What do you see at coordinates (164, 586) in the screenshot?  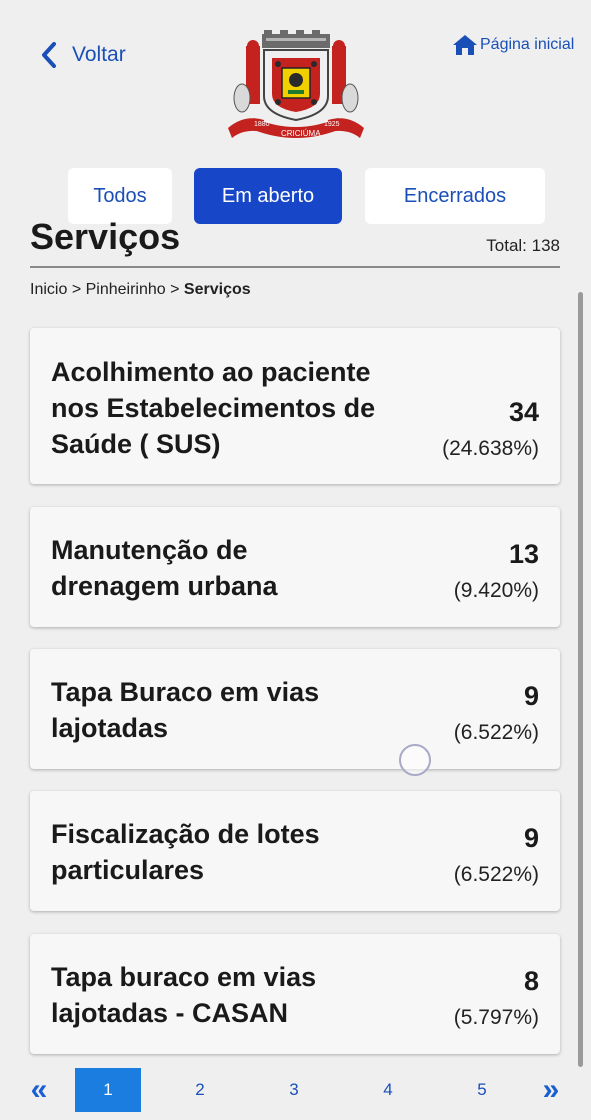 I see `service-name-line: drenagem urbana` at bounding box center [164, 586].